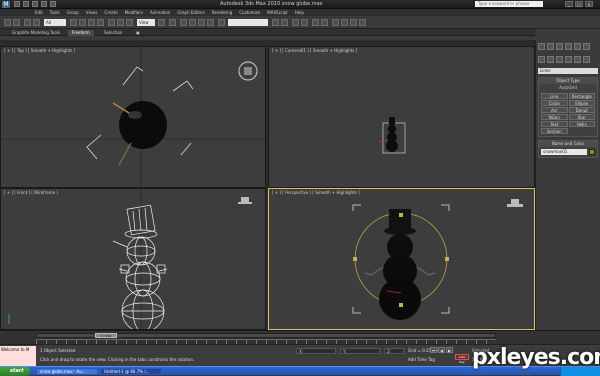 Image resolution: width=600 pixels, height=376 pixels. I want to click on menu-views: Views, so click(92, 12).